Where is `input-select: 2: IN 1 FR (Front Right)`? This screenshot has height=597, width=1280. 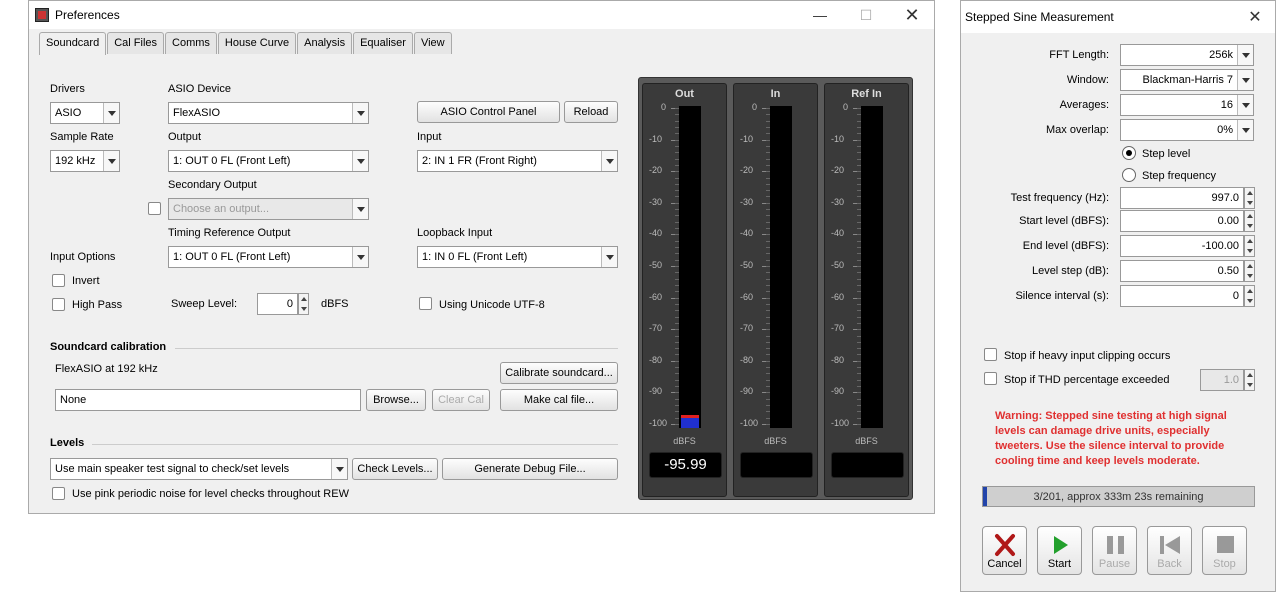 input-select: 2: IN 1 FR (Front Right) is located at coordinates (517, 161).